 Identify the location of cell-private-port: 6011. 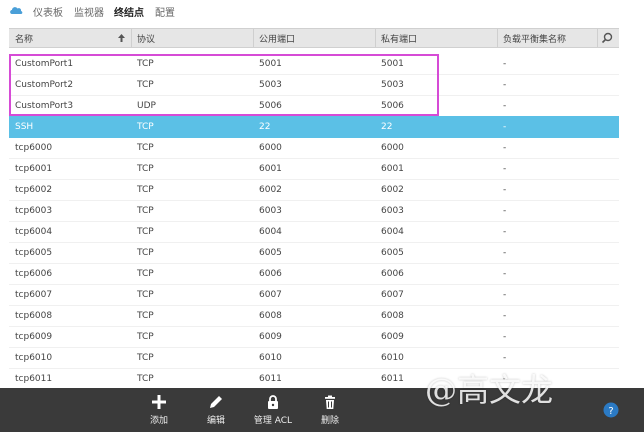
(392, 379).